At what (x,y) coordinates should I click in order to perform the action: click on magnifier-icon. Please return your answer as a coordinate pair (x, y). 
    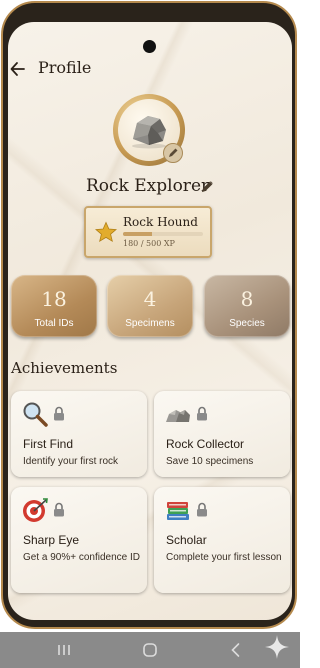
    Looking at the image, I should click on (35, 414).